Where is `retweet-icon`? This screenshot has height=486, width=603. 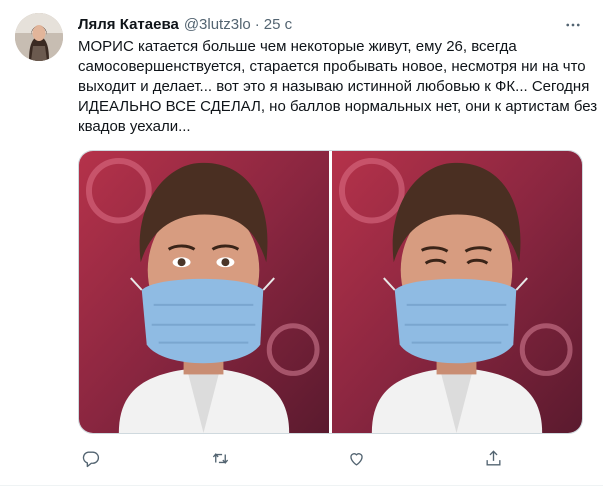 retweet-icon is located at coordinates (220, 458).